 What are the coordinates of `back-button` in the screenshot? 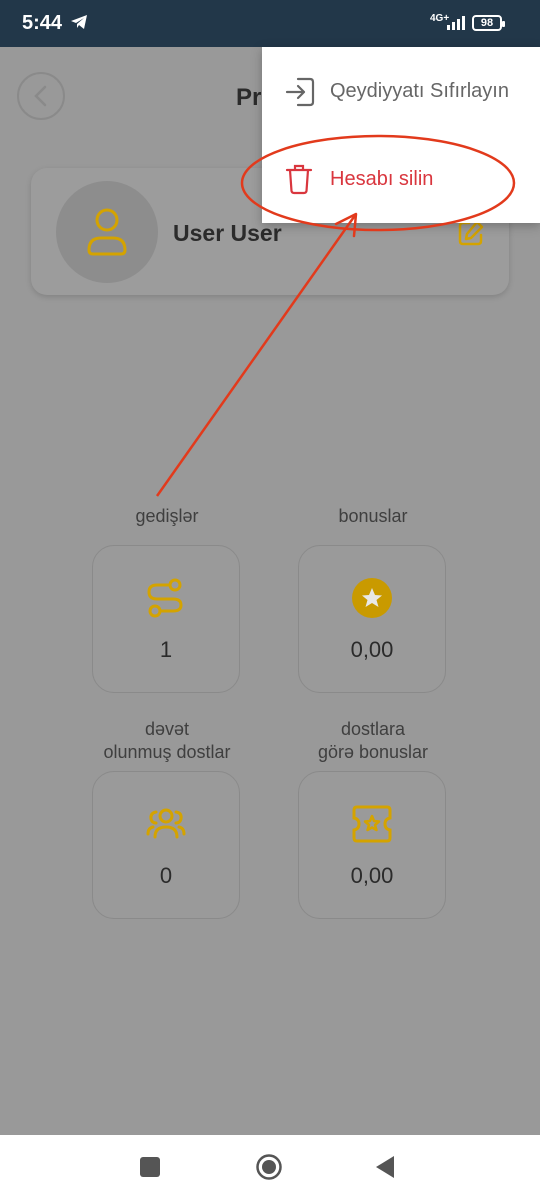 It's located at (41, 96).